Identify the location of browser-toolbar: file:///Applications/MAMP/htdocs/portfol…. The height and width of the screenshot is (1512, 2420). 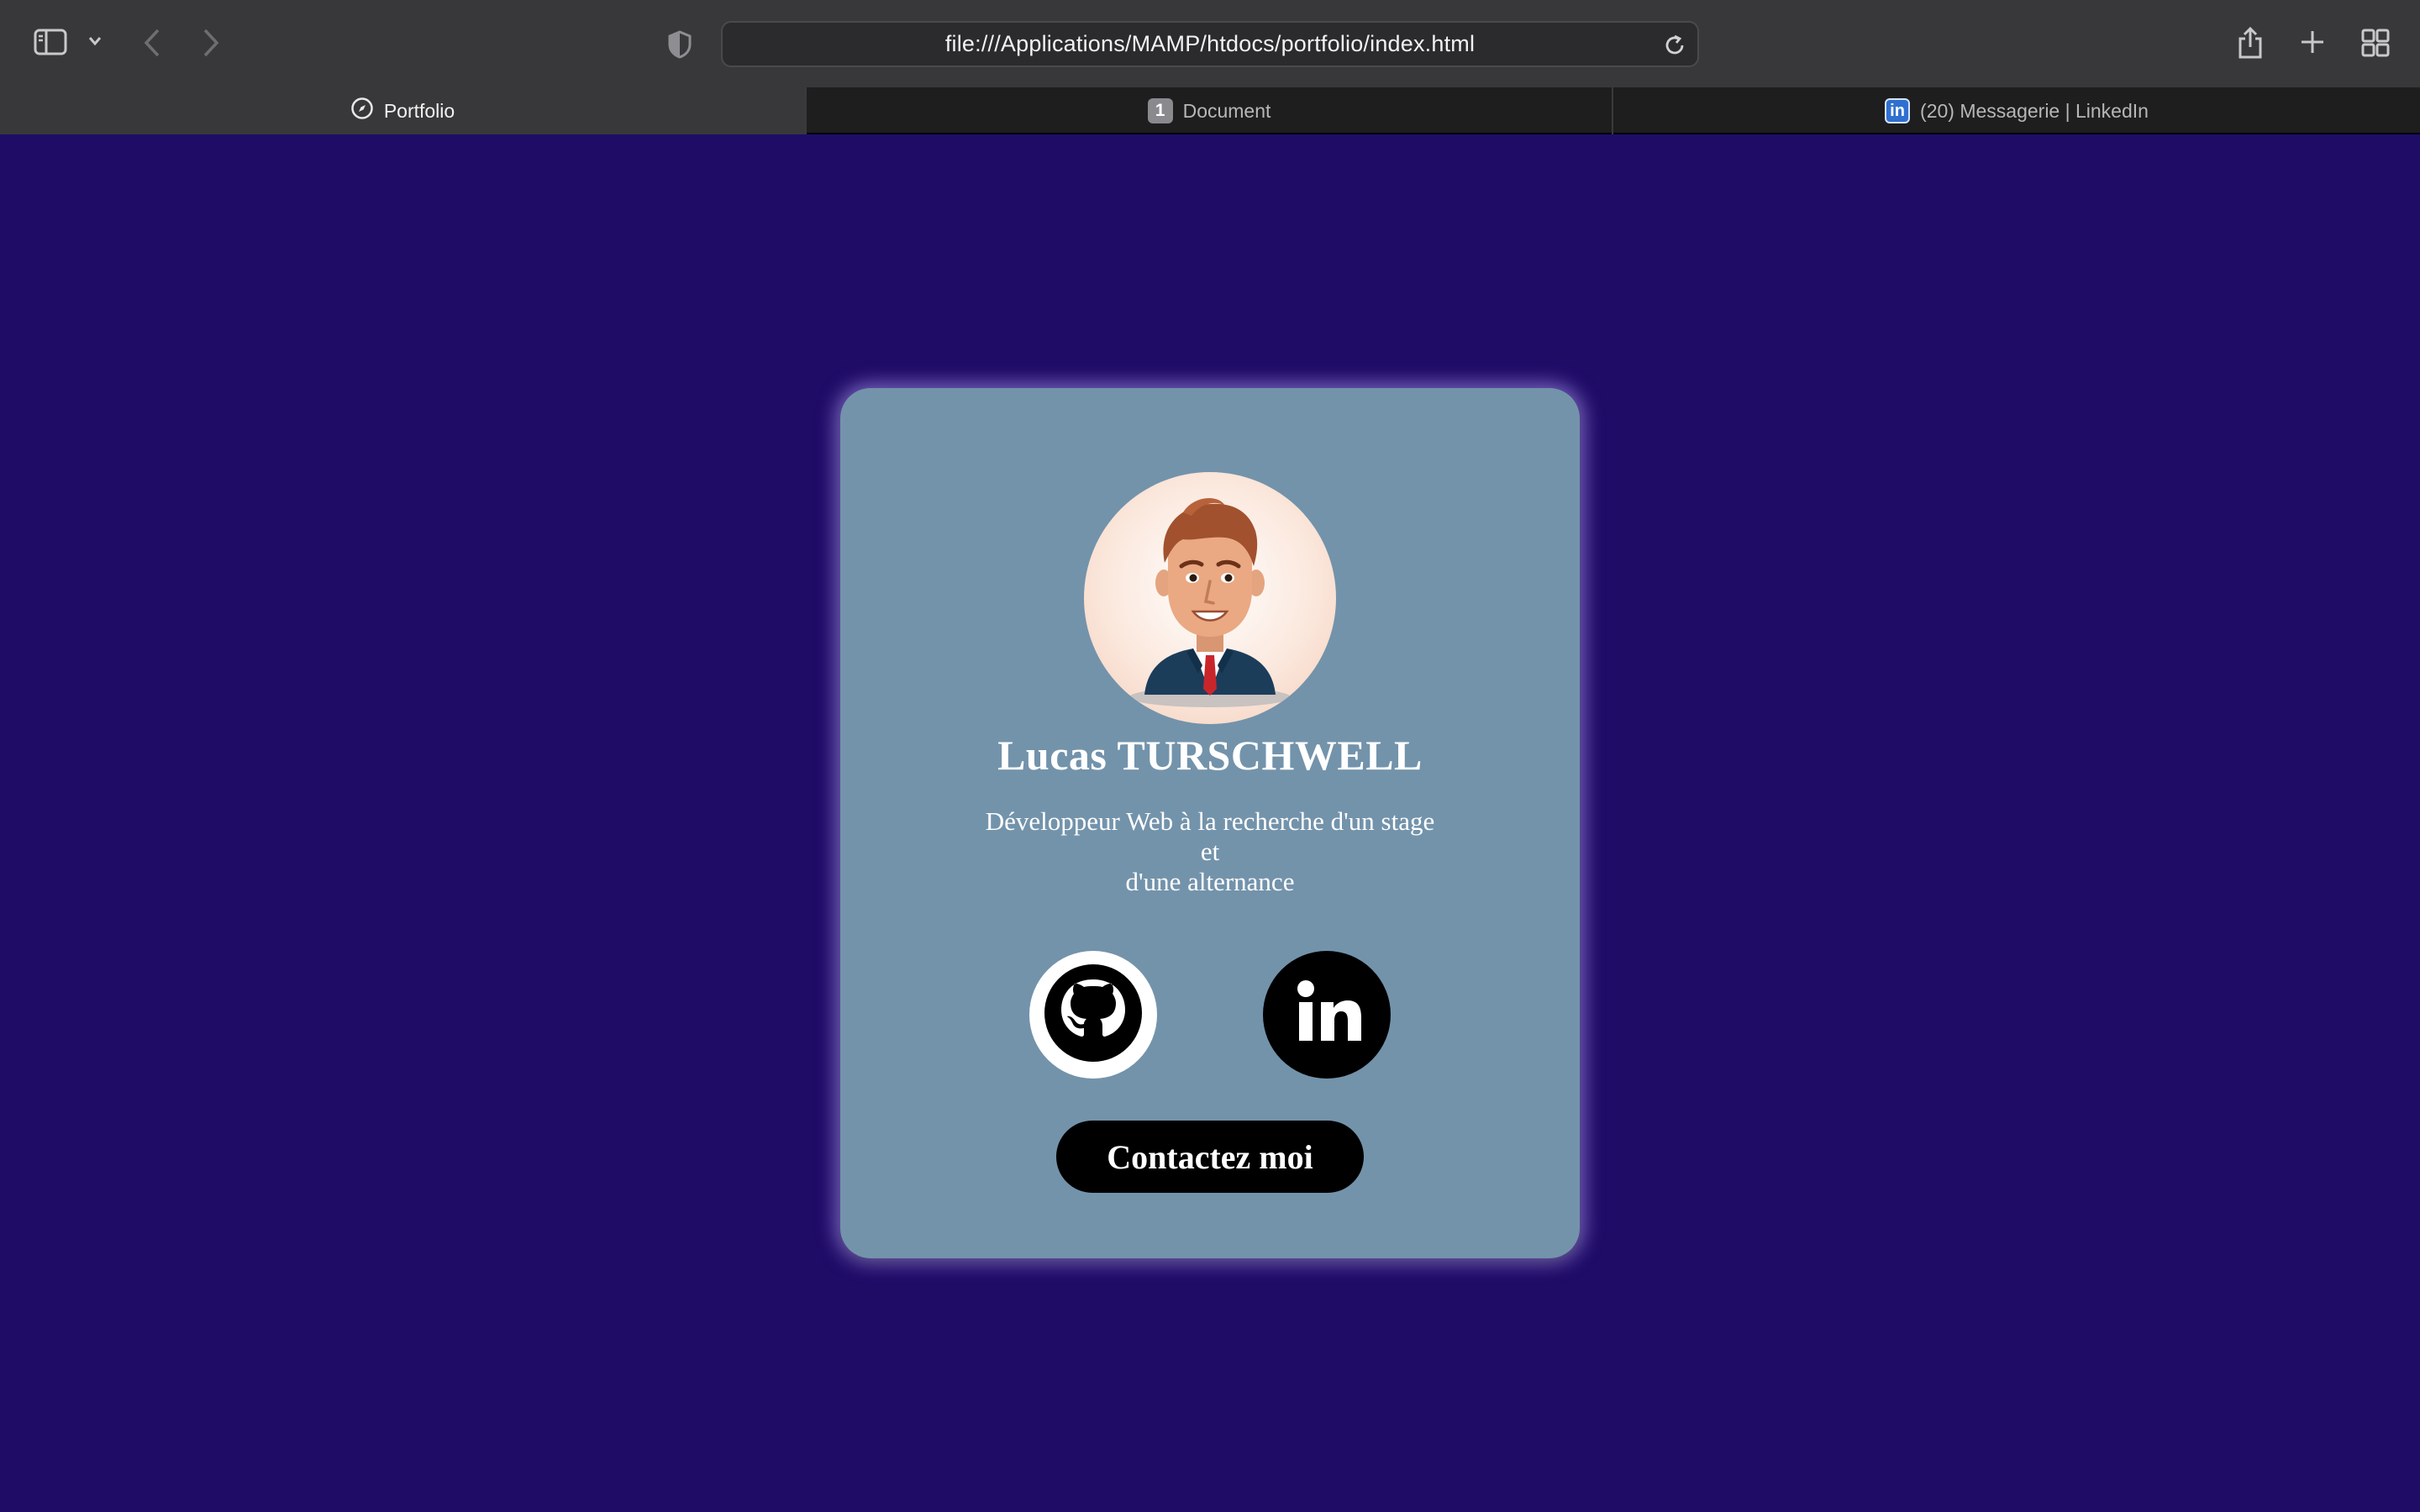
(1210, 43).